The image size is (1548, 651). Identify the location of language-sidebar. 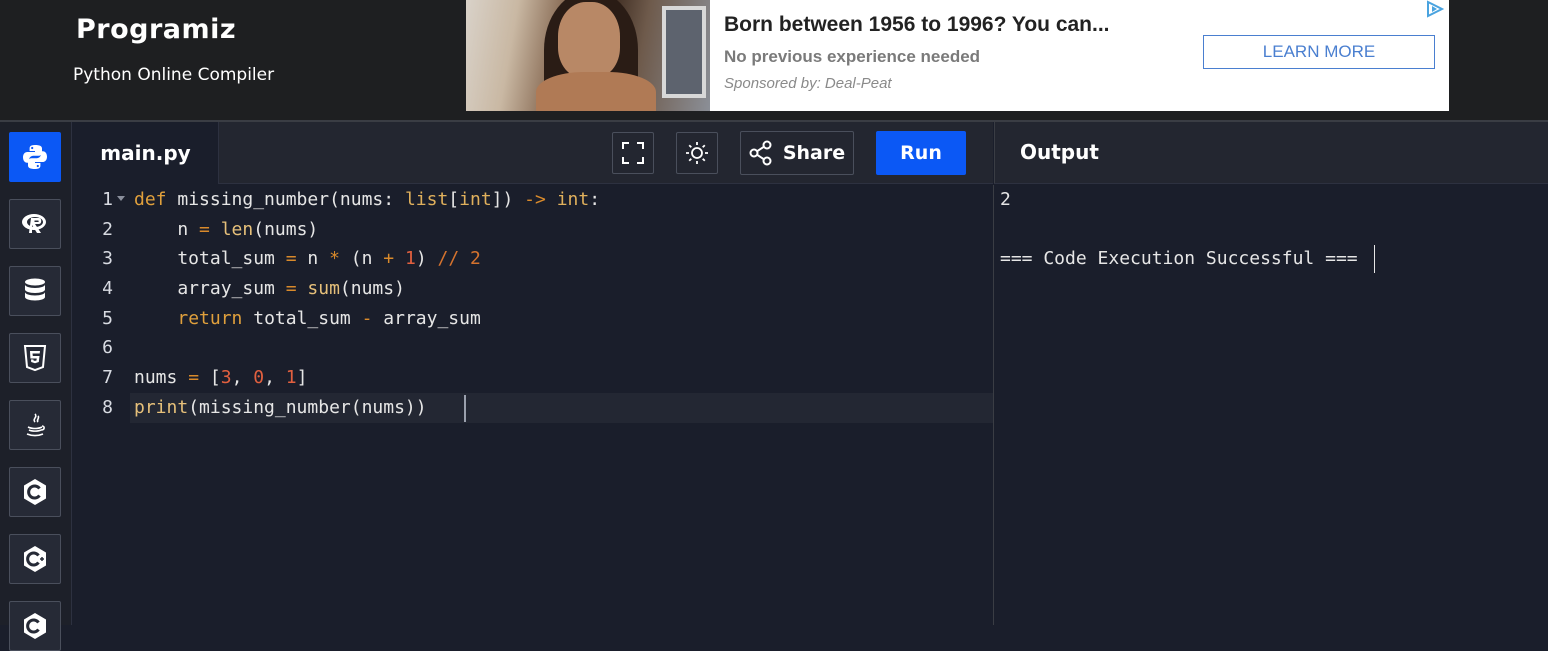
(36, 386).